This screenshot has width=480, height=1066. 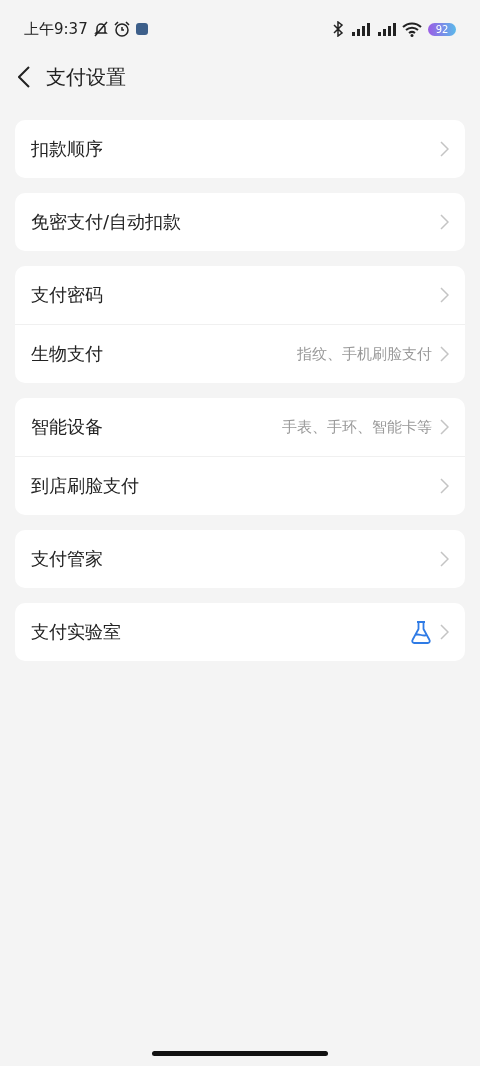 What do you see at coordinates (364, 354) in the screenshot?
I see `item-value: 指纹、手机刷脸支付` at bounding box center [364, 354].